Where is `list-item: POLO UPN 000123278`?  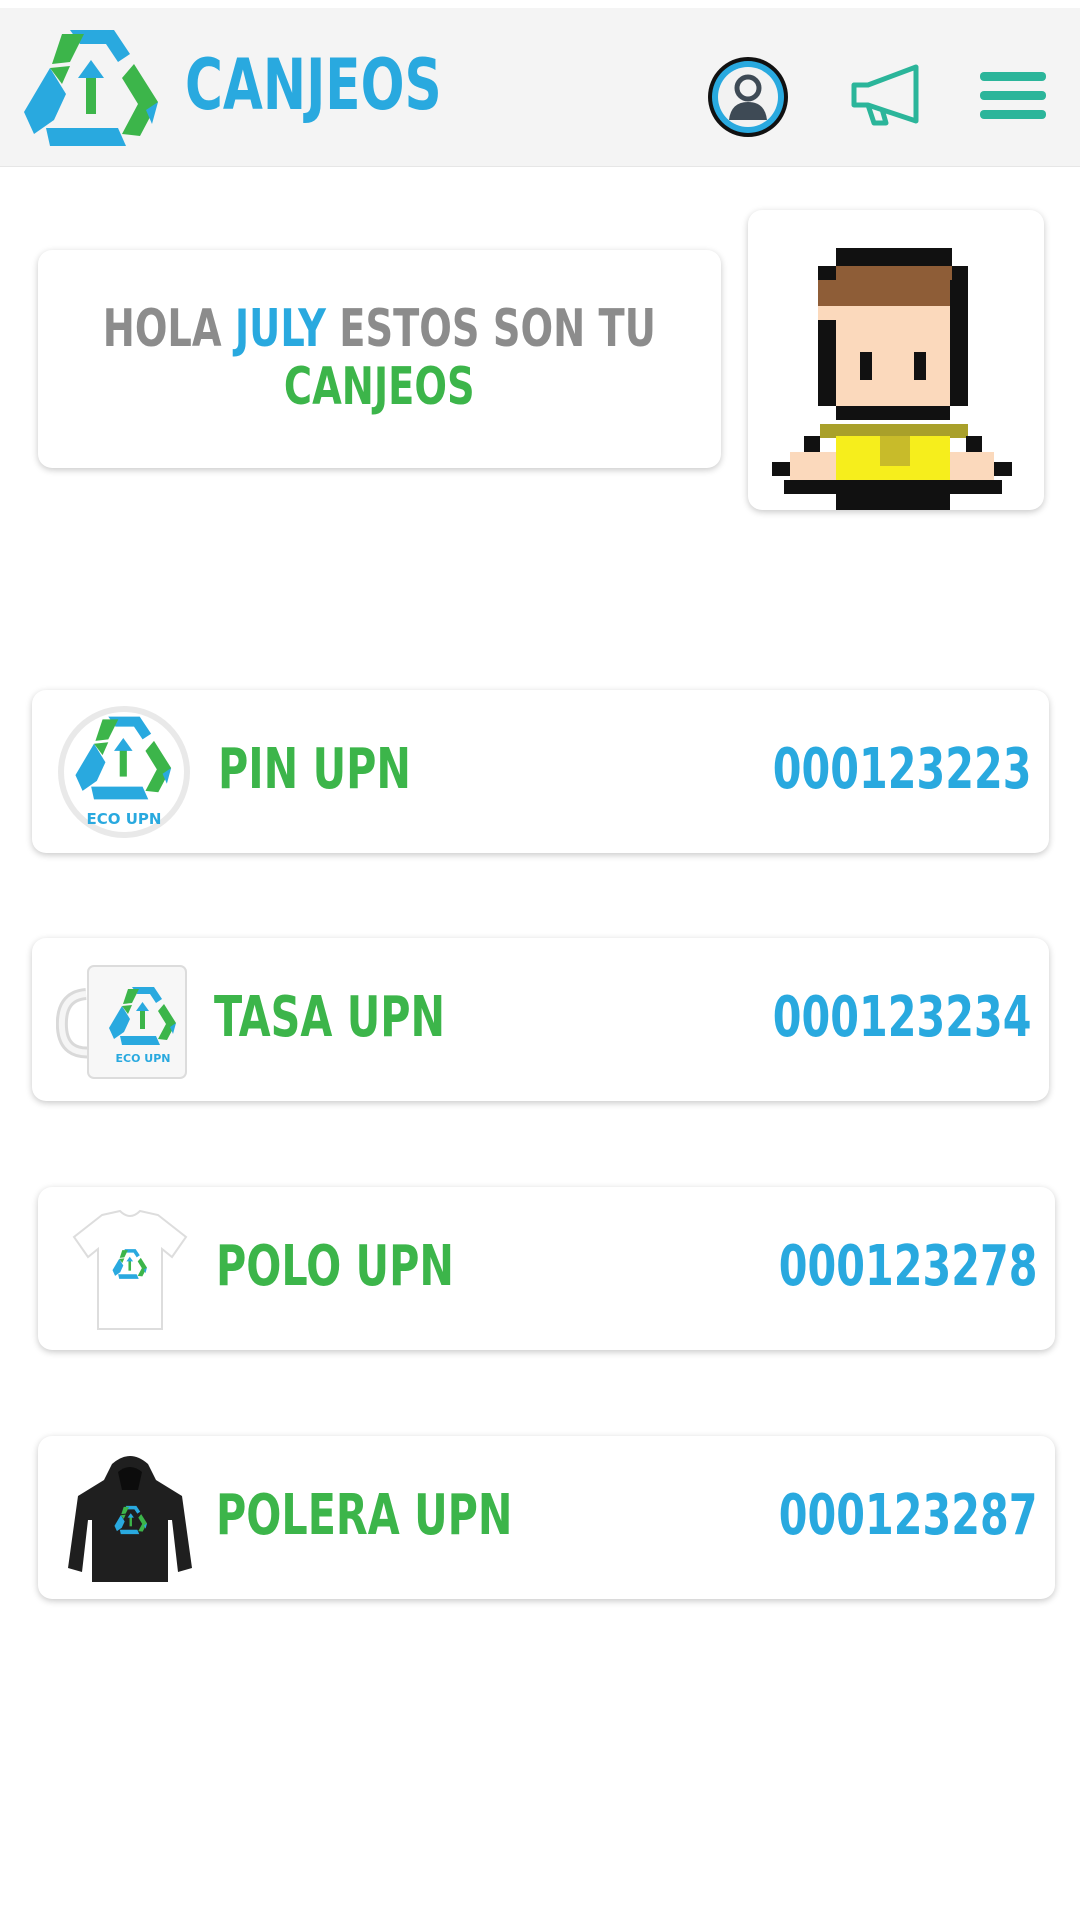
list-item: POLO UPN 000123278 is located at coordinates (546, 1268).